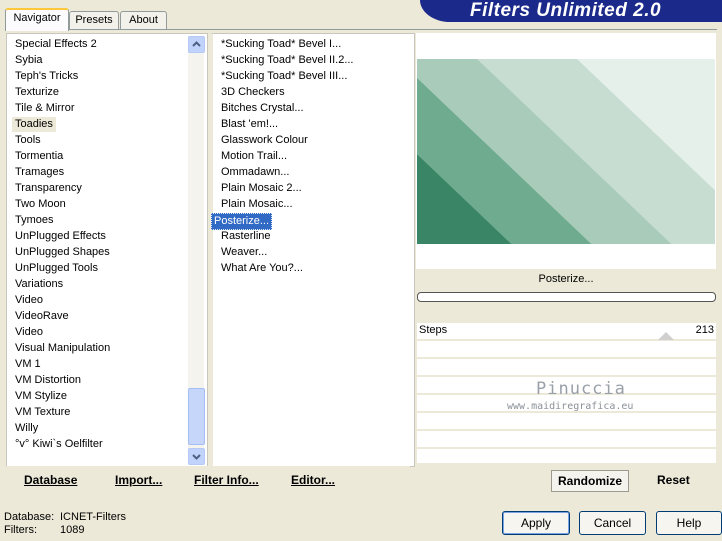  I want to click on watermark-url: www.maidiregrafica.eu, so click(570, 406).